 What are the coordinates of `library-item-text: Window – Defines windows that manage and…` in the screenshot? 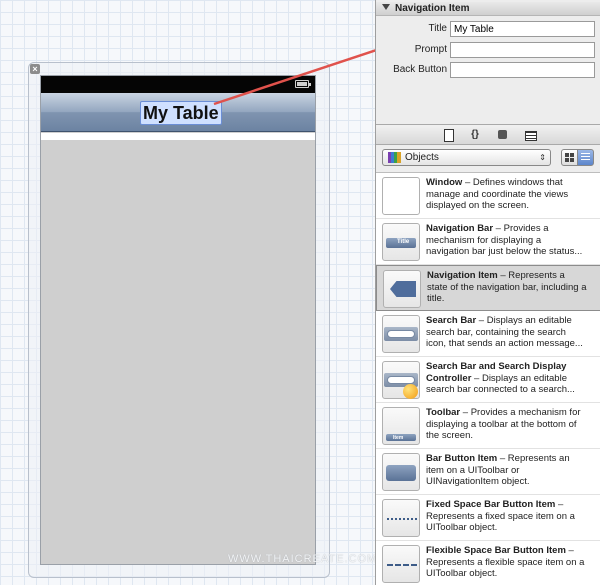 It's located at (506, 194).